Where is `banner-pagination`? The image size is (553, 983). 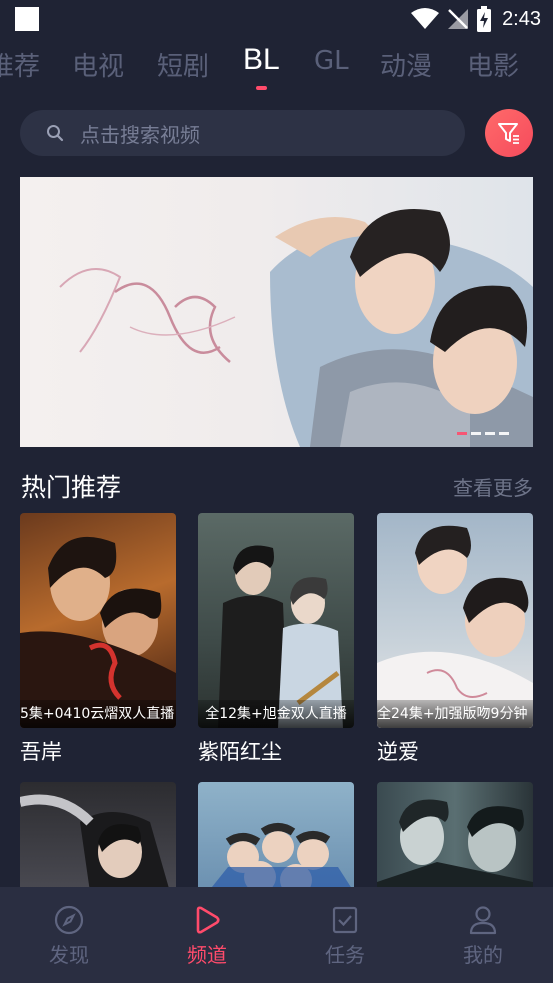
banner-pagination is located at coordinates (483, 433).